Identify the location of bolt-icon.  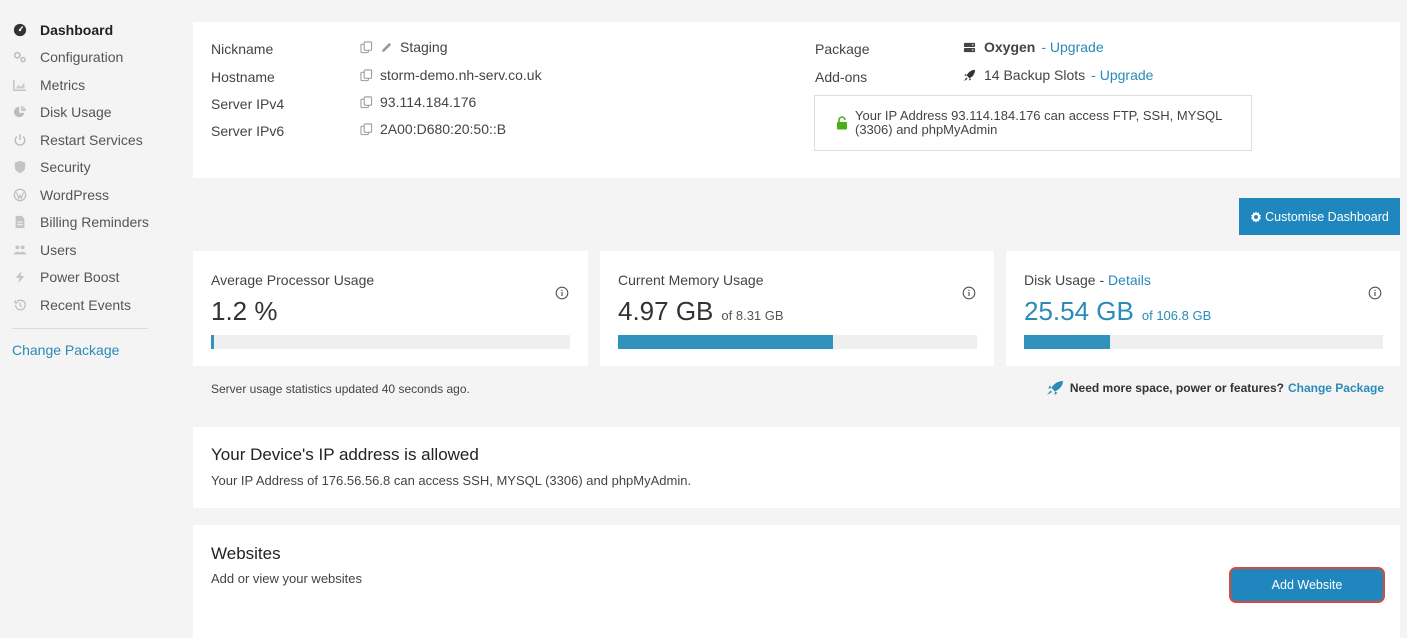
(20, 277).